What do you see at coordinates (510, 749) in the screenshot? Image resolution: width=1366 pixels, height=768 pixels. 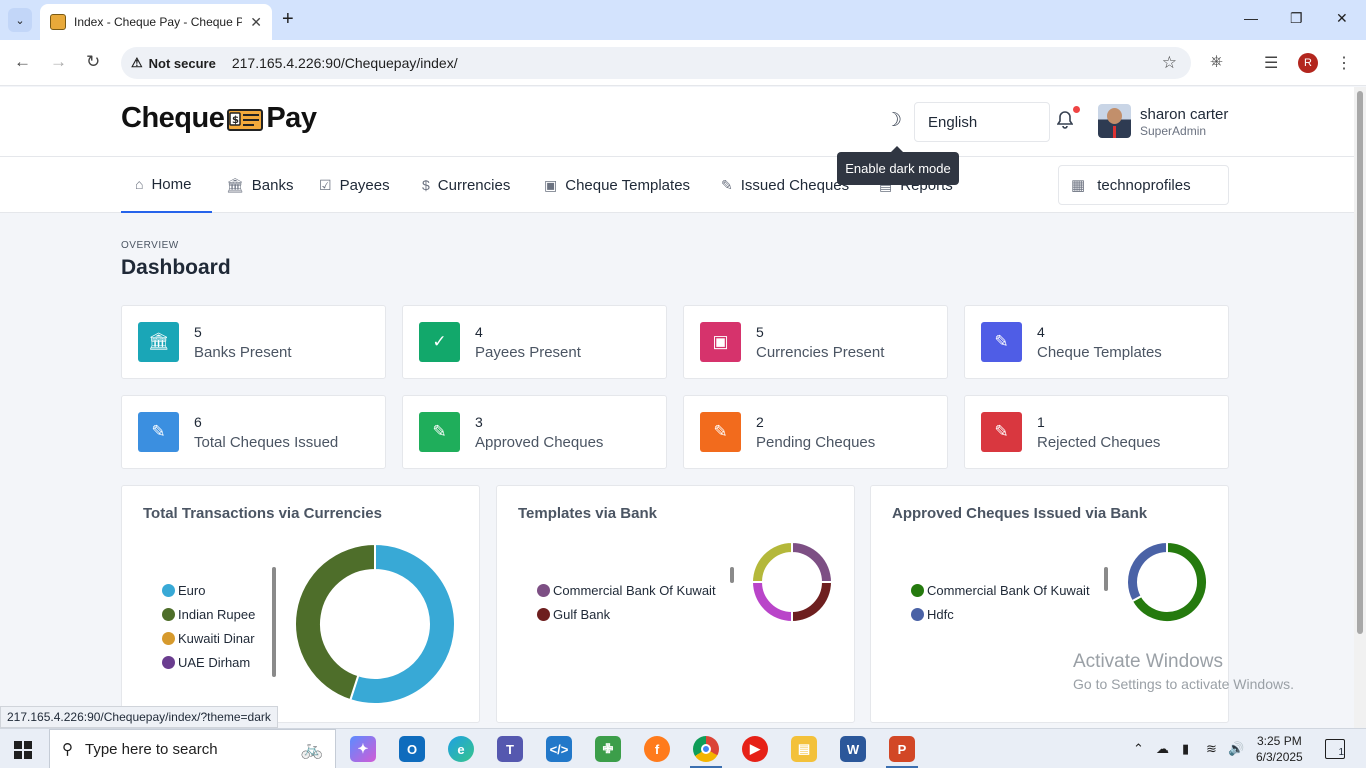 I see `teams-icon: T` at bounding box center [510, 749].